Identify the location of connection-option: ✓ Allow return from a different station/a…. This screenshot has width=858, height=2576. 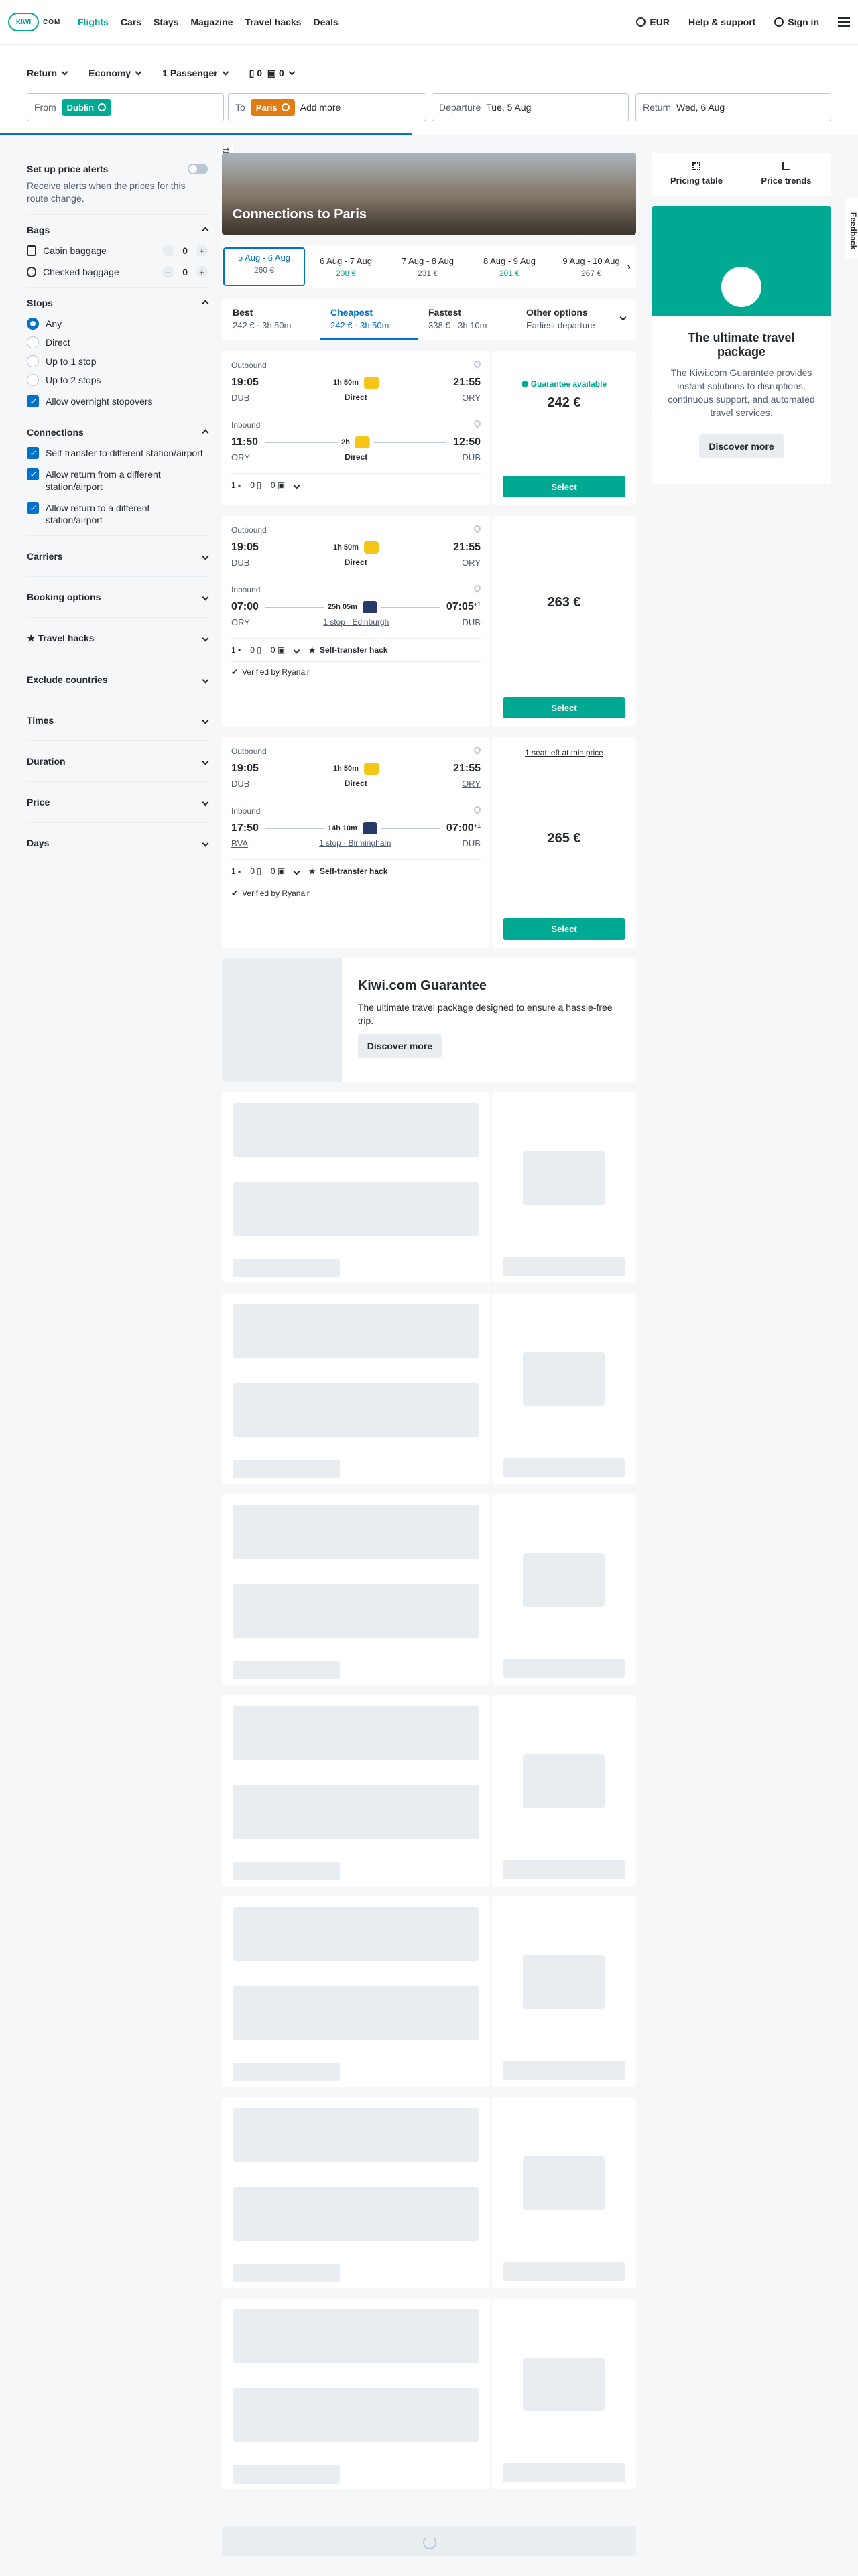
(118, 480).